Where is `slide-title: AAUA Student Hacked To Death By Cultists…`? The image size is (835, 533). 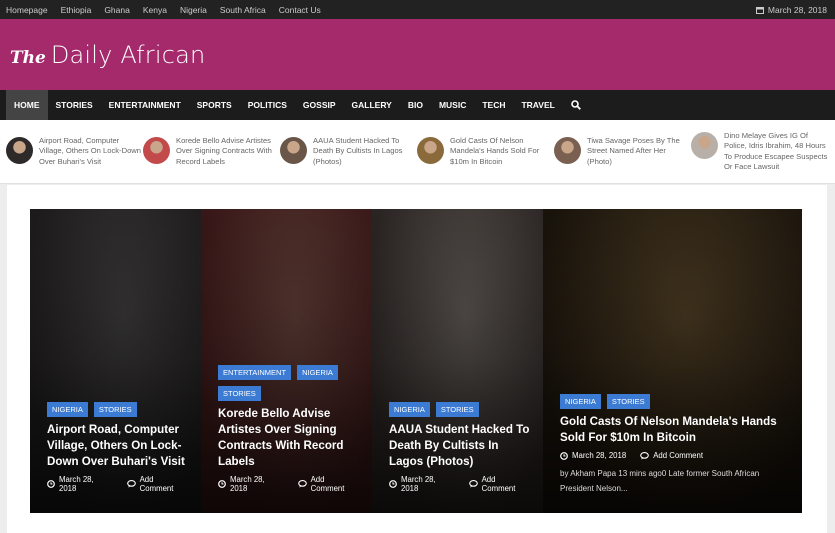 slide-title: AAUA Student Hacked To Death By Cultists… is located at coordinates (460, 446).